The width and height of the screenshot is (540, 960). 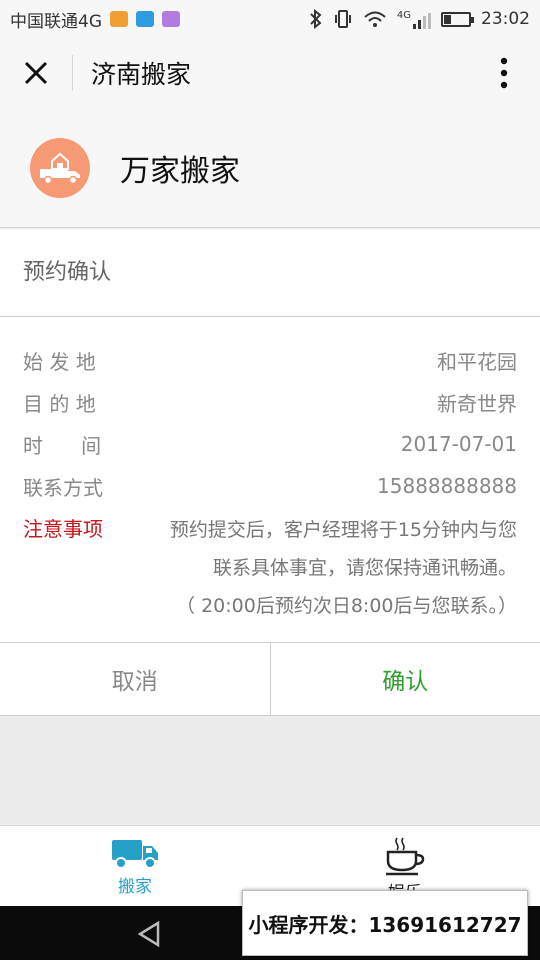 I want to click on gallery-notification-icon, so click(x=171, y=19).